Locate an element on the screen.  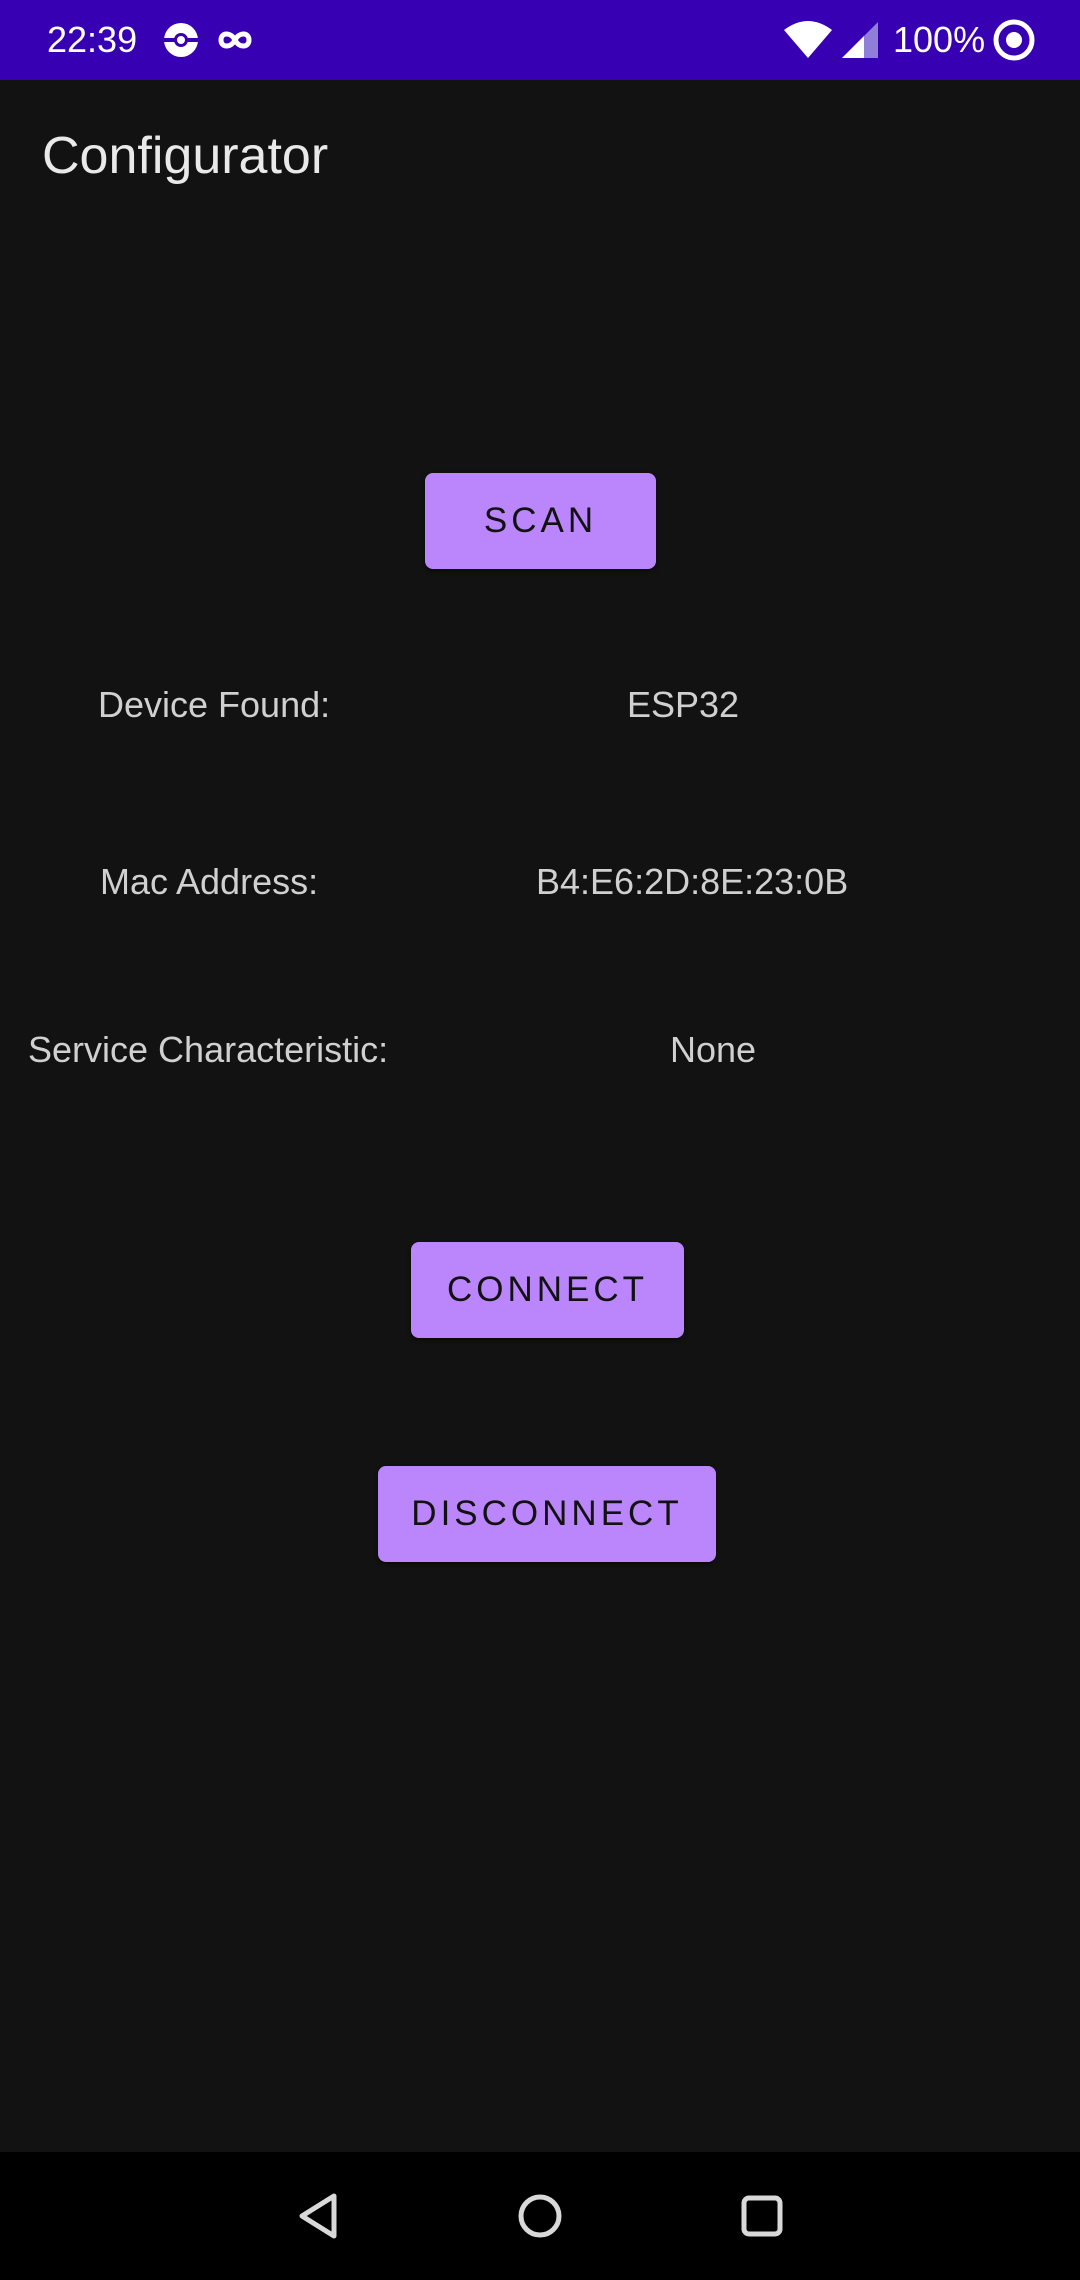
navigation-bar is located at coordinates (540, 2216).